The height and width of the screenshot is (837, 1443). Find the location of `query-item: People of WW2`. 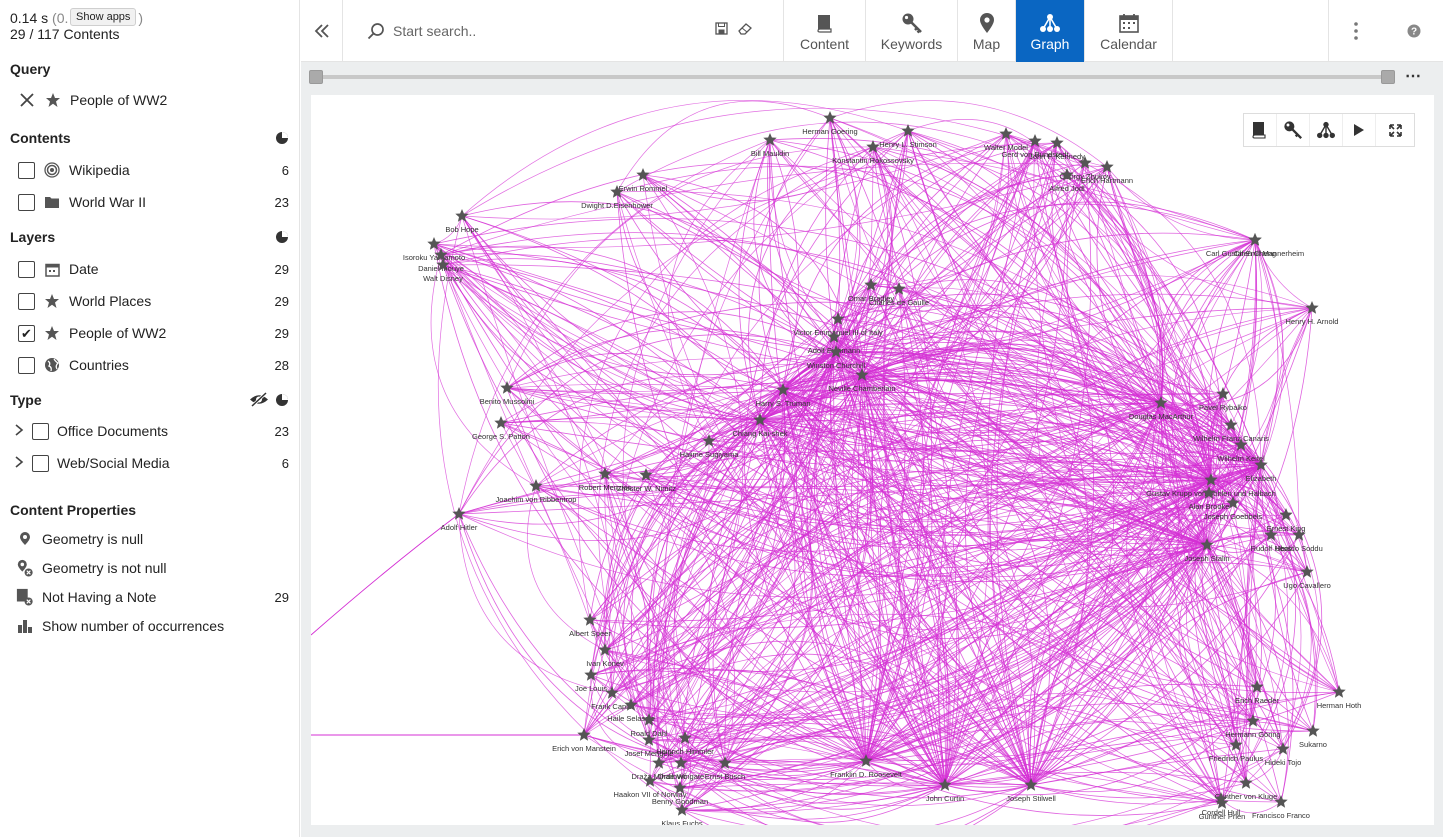

query-item: People of WW2 is located at coordinates (153, 100).